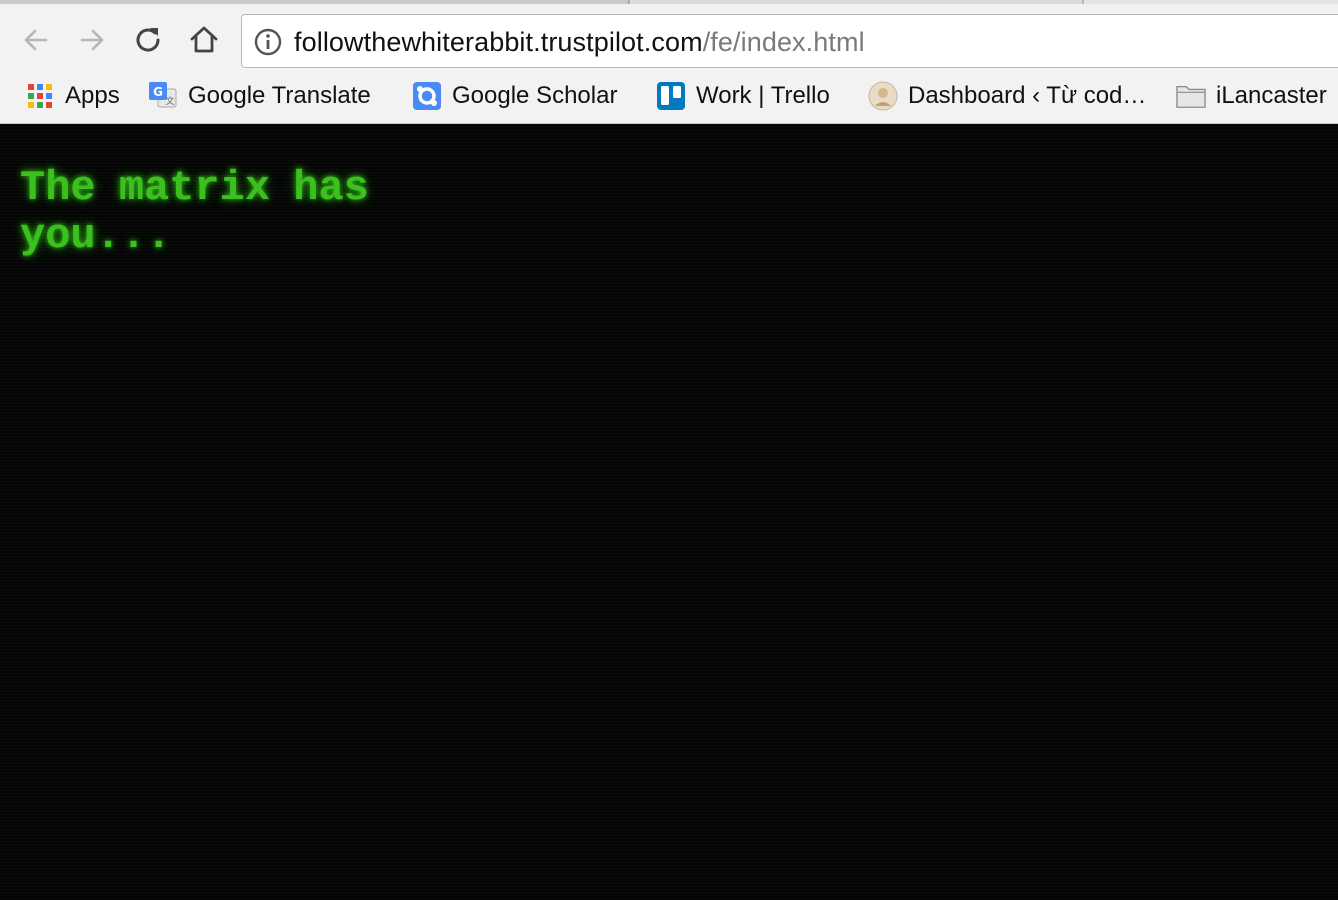 The width and height of the screenshot is (1338, 900). I want to click on trello-icon, so click(671, 96).